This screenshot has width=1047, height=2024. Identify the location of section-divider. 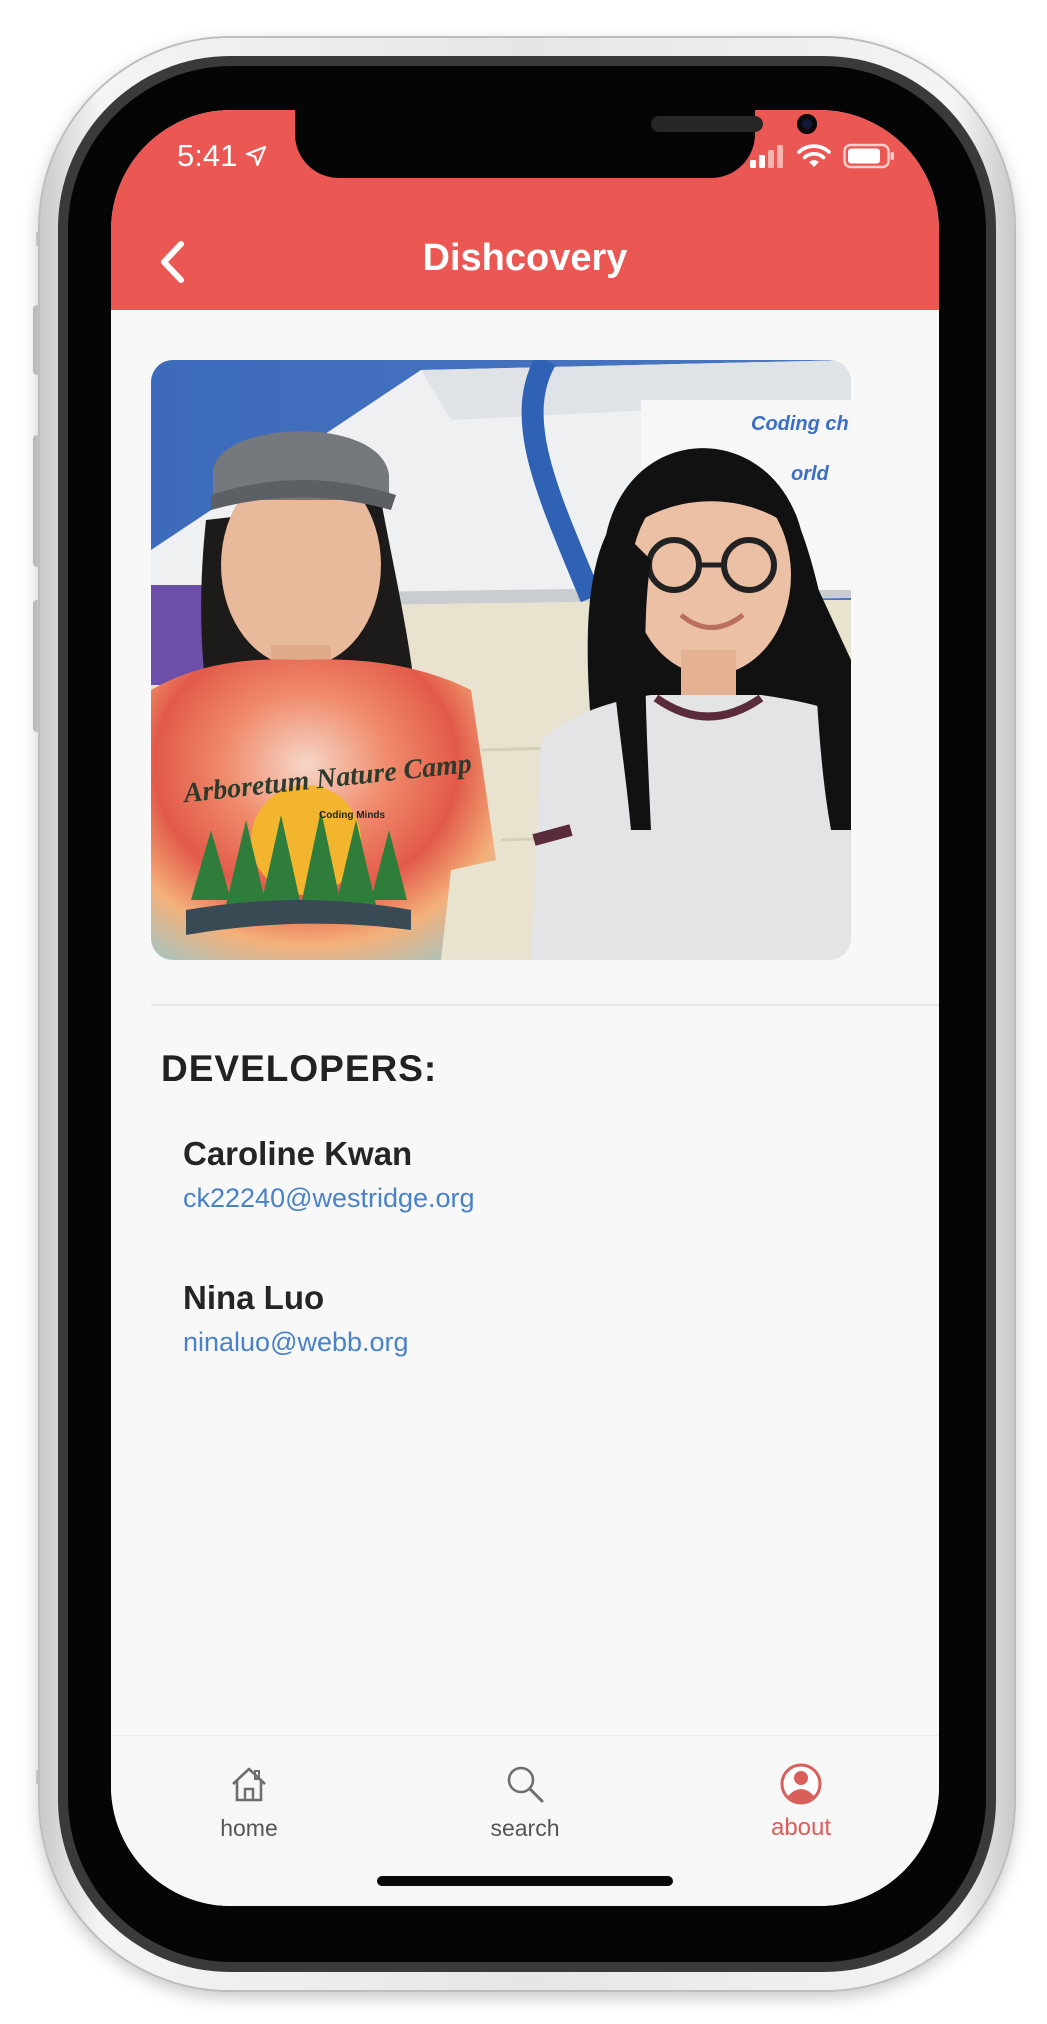
(545, 1005).